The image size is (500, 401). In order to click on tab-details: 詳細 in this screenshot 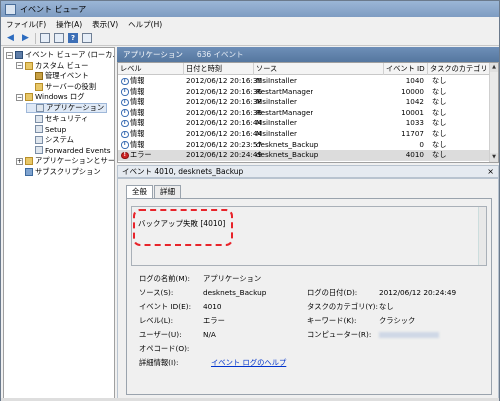, I will do `click(167, 191)`.